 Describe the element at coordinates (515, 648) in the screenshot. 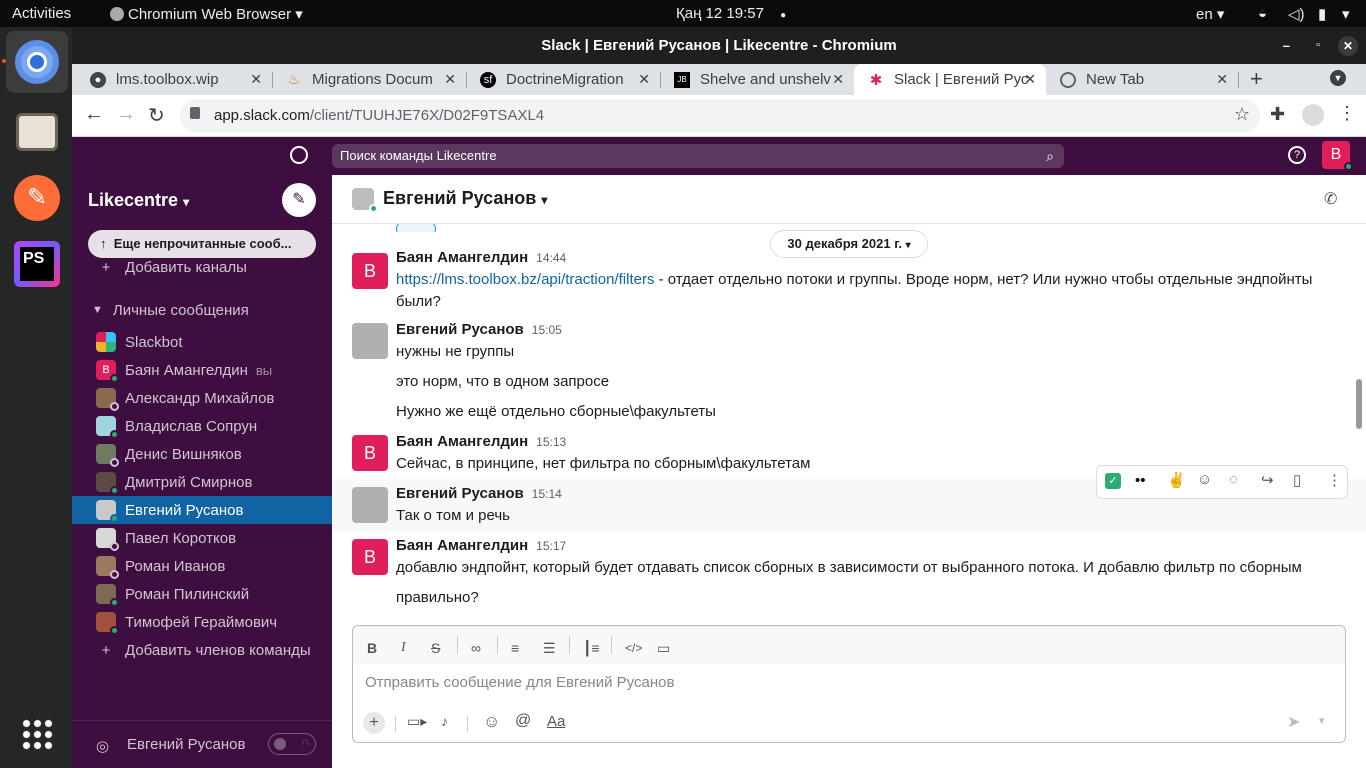

I see `ordered-list-icon: ≡` at that location.